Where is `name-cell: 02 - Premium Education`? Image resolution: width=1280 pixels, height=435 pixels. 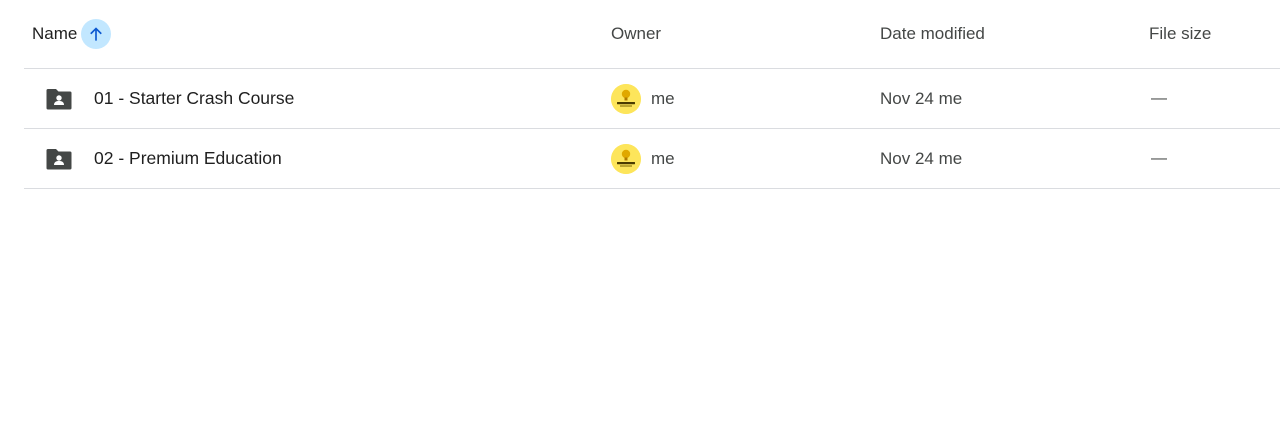
name-cell: 02 - Premium Education is located at coordinates (157, 158).